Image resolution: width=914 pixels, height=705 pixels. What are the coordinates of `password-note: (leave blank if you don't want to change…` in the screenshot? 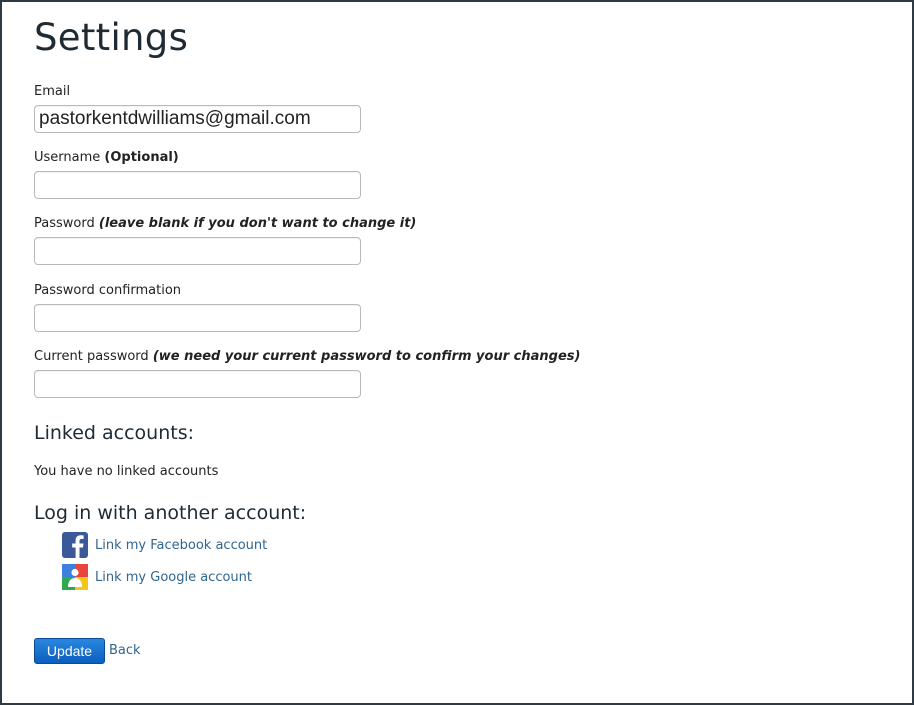 It's located at (257, 223).